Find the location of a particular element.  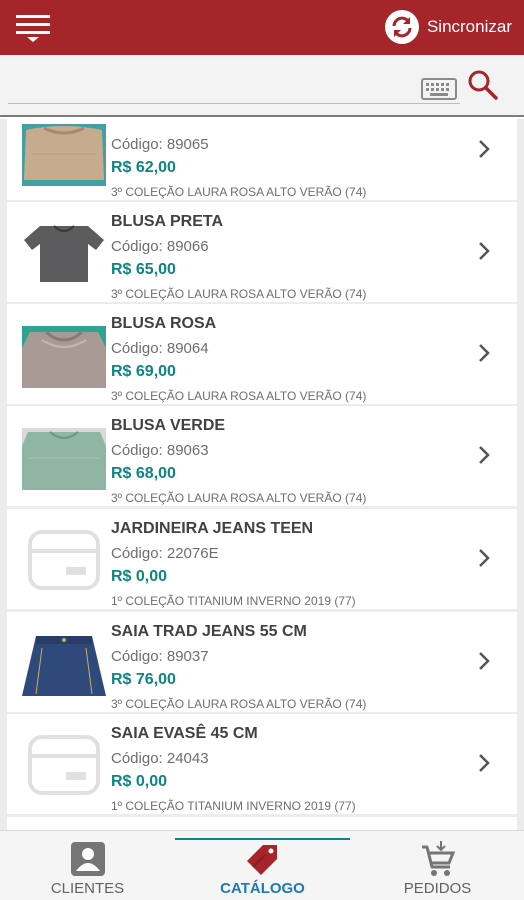

product-name: JARDINEIRA JEANS TEEN is located at coordinates (212, 528).